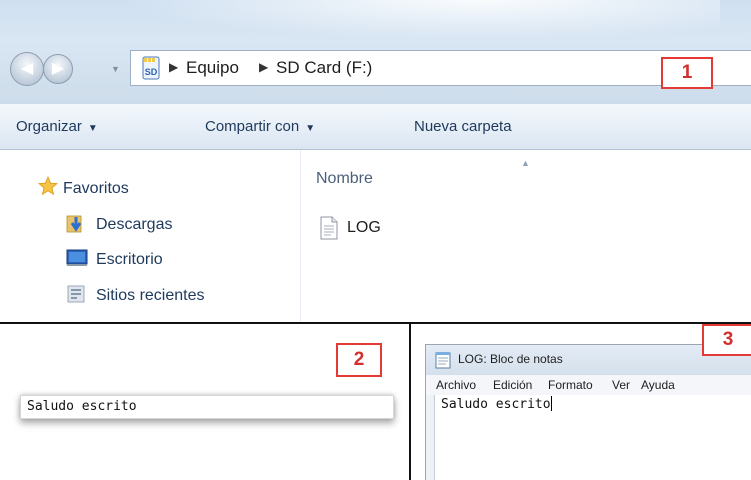  Describe the element at coordinates (134, 225) in the screenshot. I see `sidebar-item-descargas: Descargas` at that location.